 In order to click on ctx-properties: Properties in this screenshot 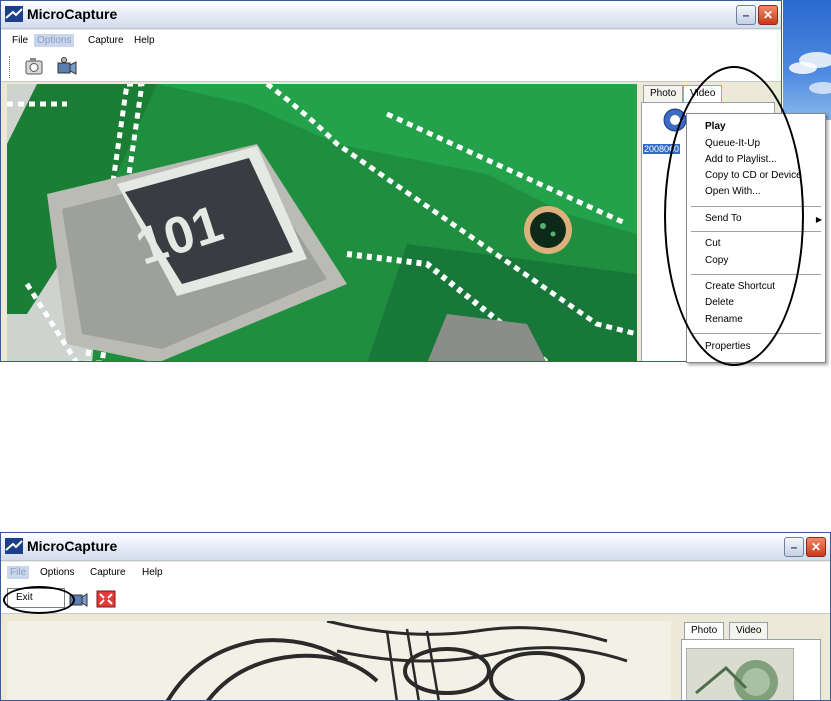, I will do `click(728, 346)`.